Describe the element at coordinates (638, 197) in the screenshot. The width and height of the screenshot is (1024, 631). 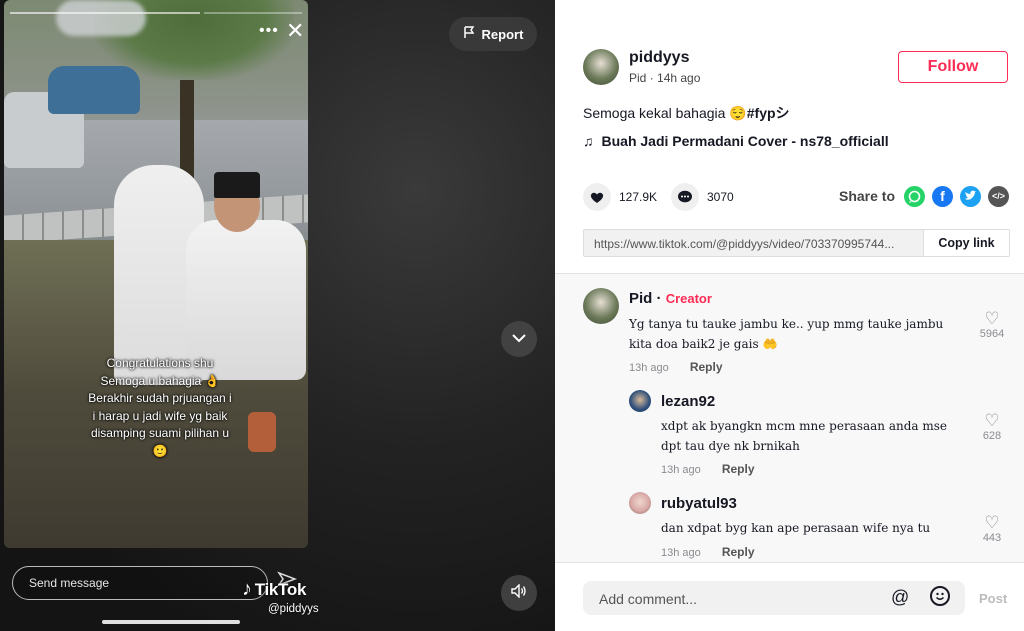
I see `like-count: 127.9K` at that location.